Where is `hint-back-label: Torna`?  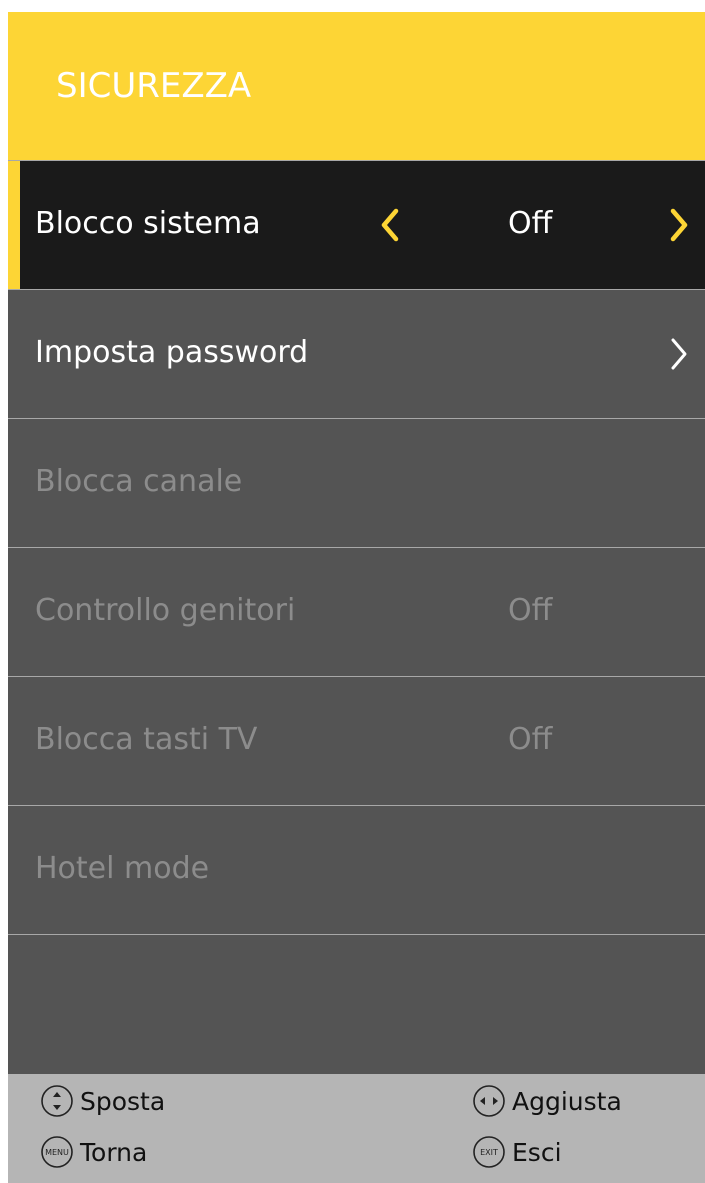 hint-back-label: Torna is located at coordinates (114, 1152).